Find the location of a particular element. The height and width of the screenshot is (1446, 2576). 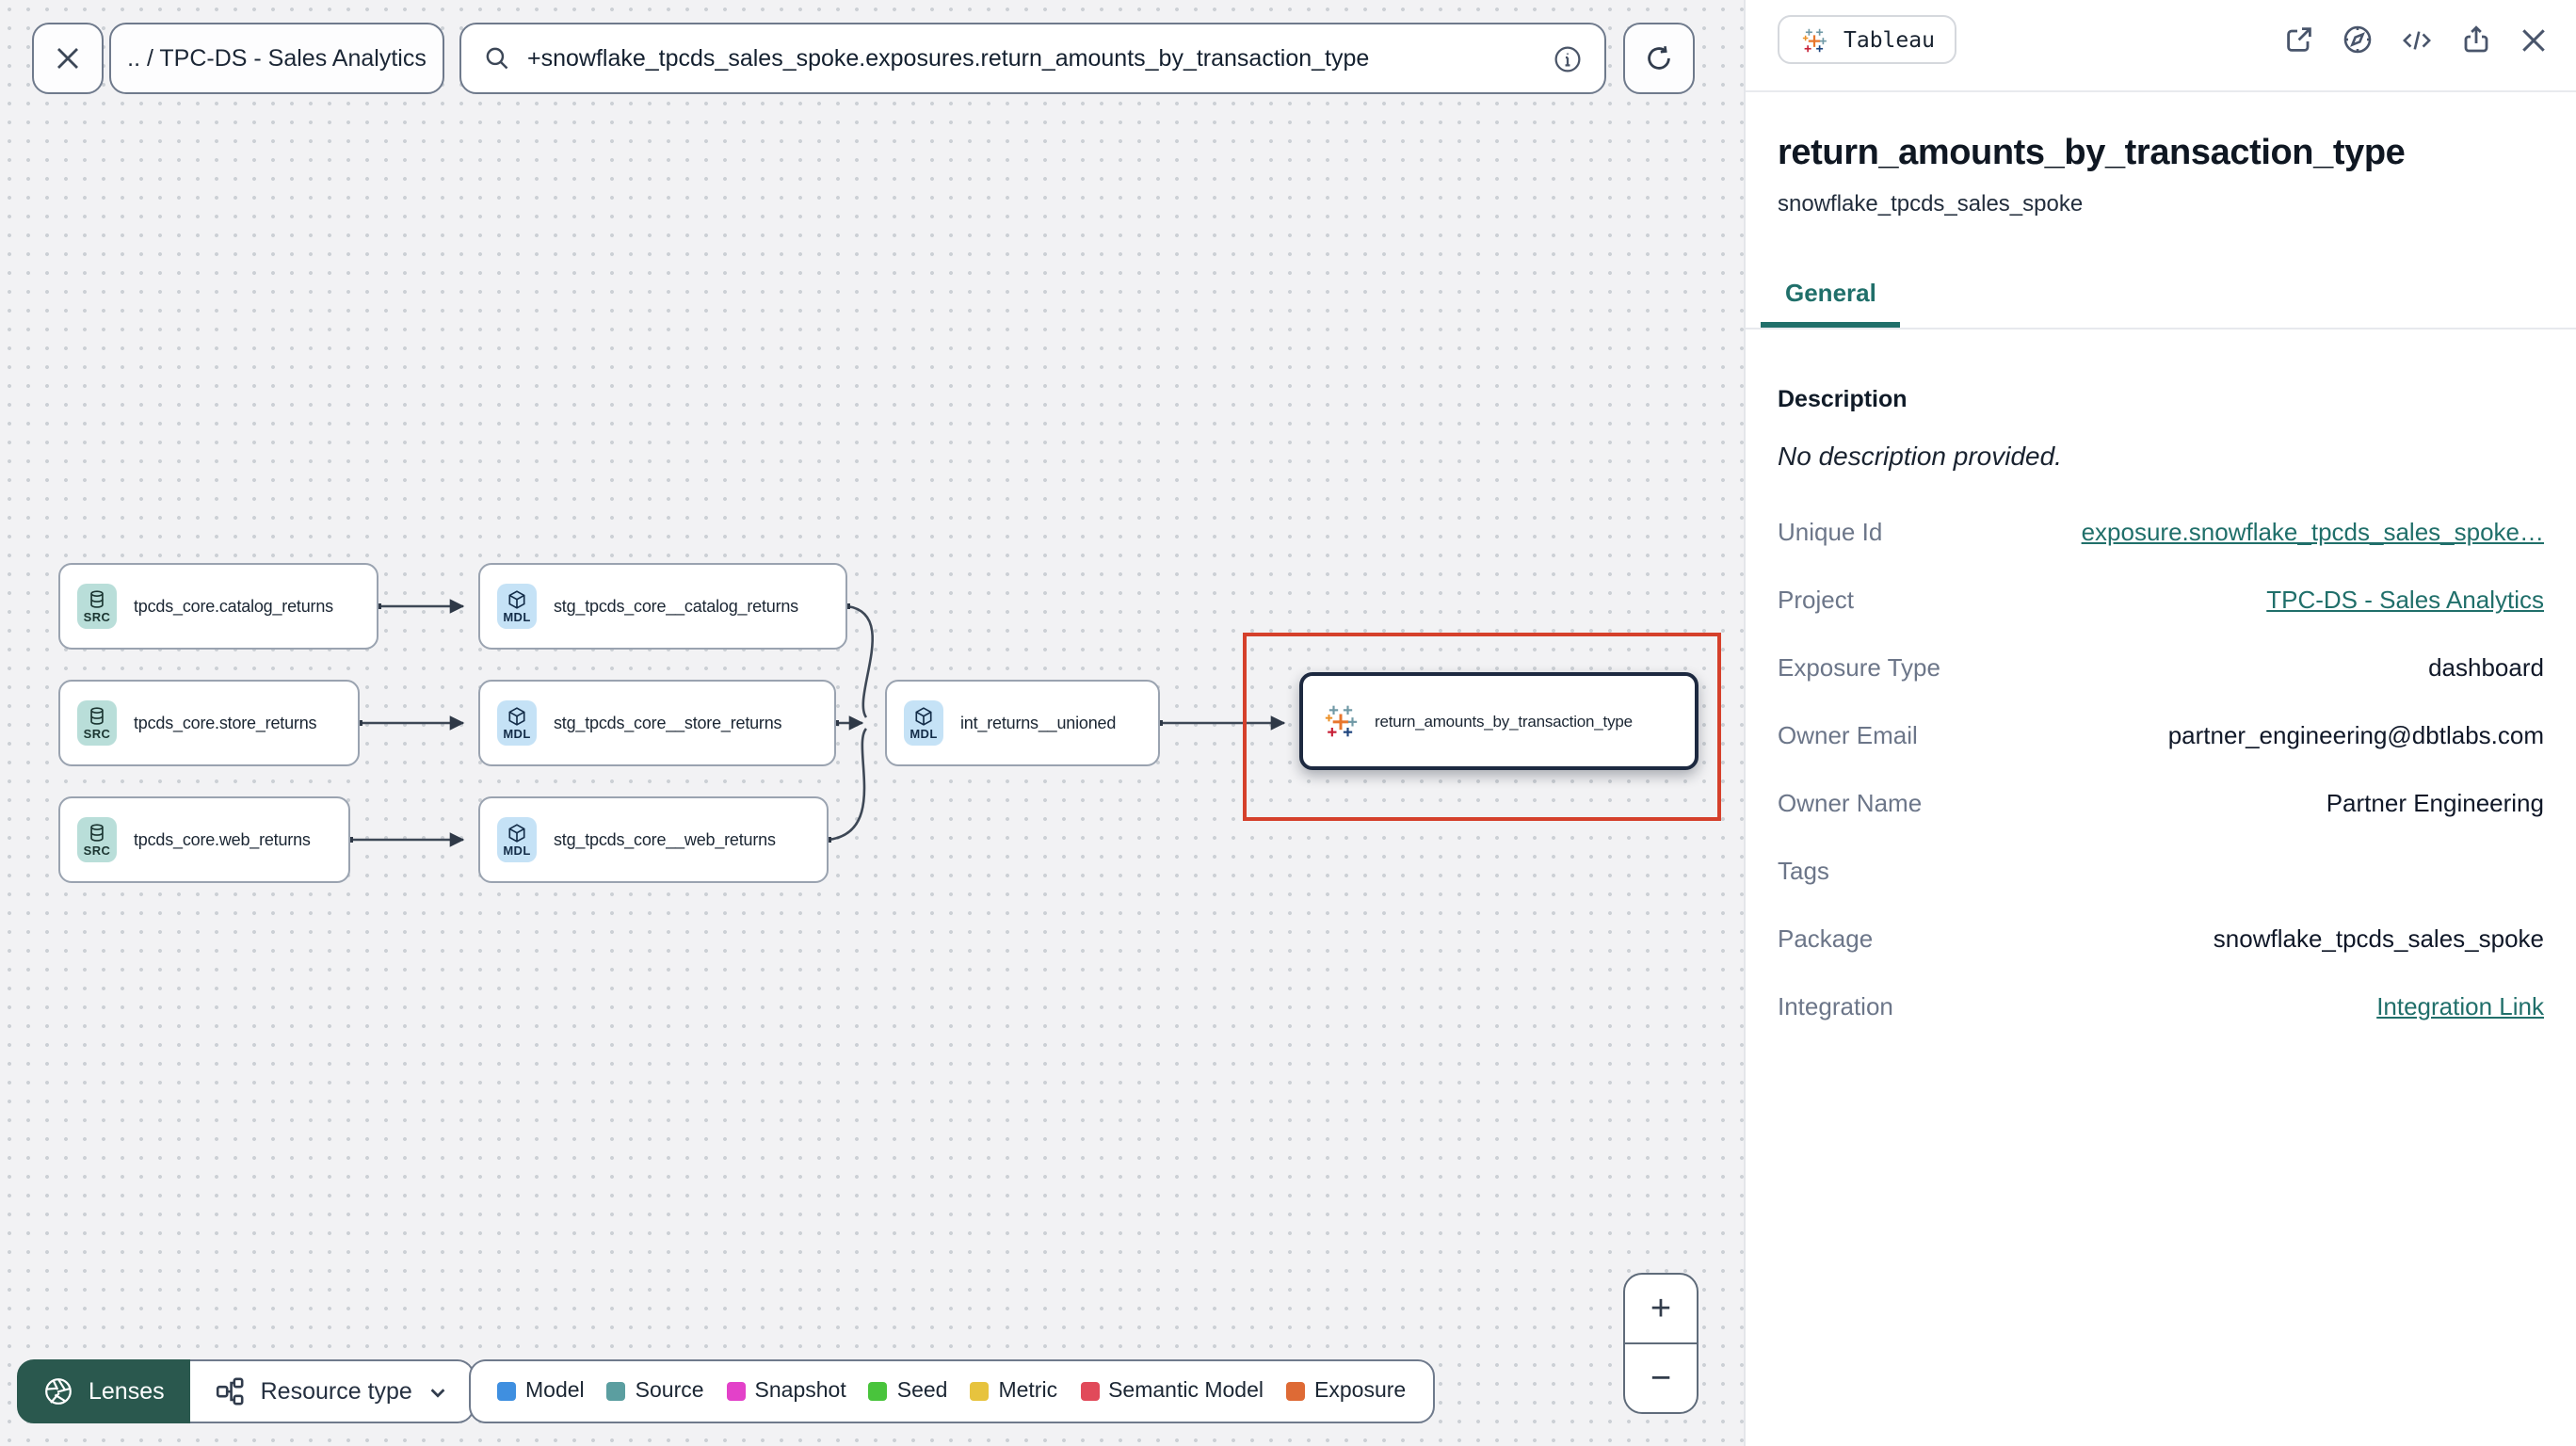

close-lineage-button is located at coordinates (68, 58).